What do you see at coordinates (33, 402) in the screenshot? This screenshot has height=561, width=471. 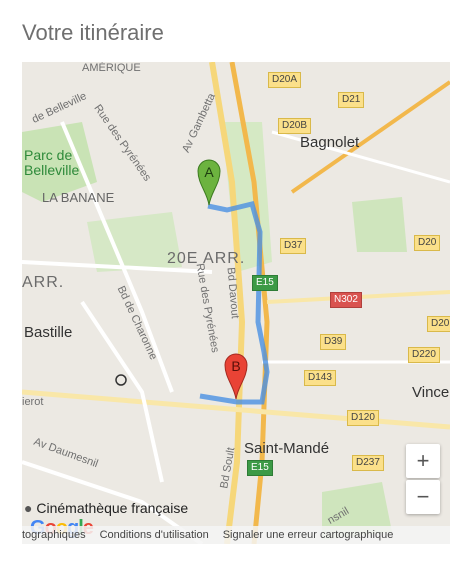 I see `label-ierot: ierot` at bounding box center [33, 402].